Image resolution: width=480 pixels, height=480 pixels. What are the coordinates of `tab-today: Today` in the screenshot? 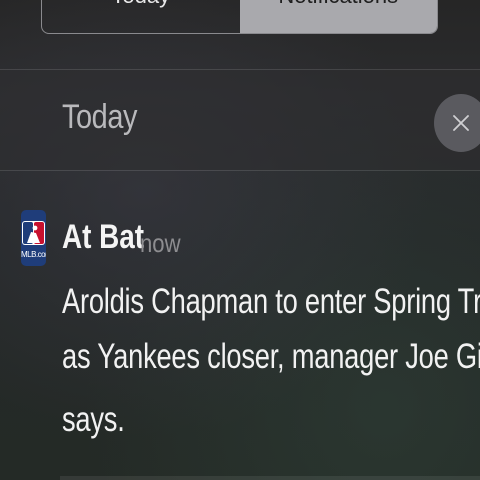 It's located at (141, 16).